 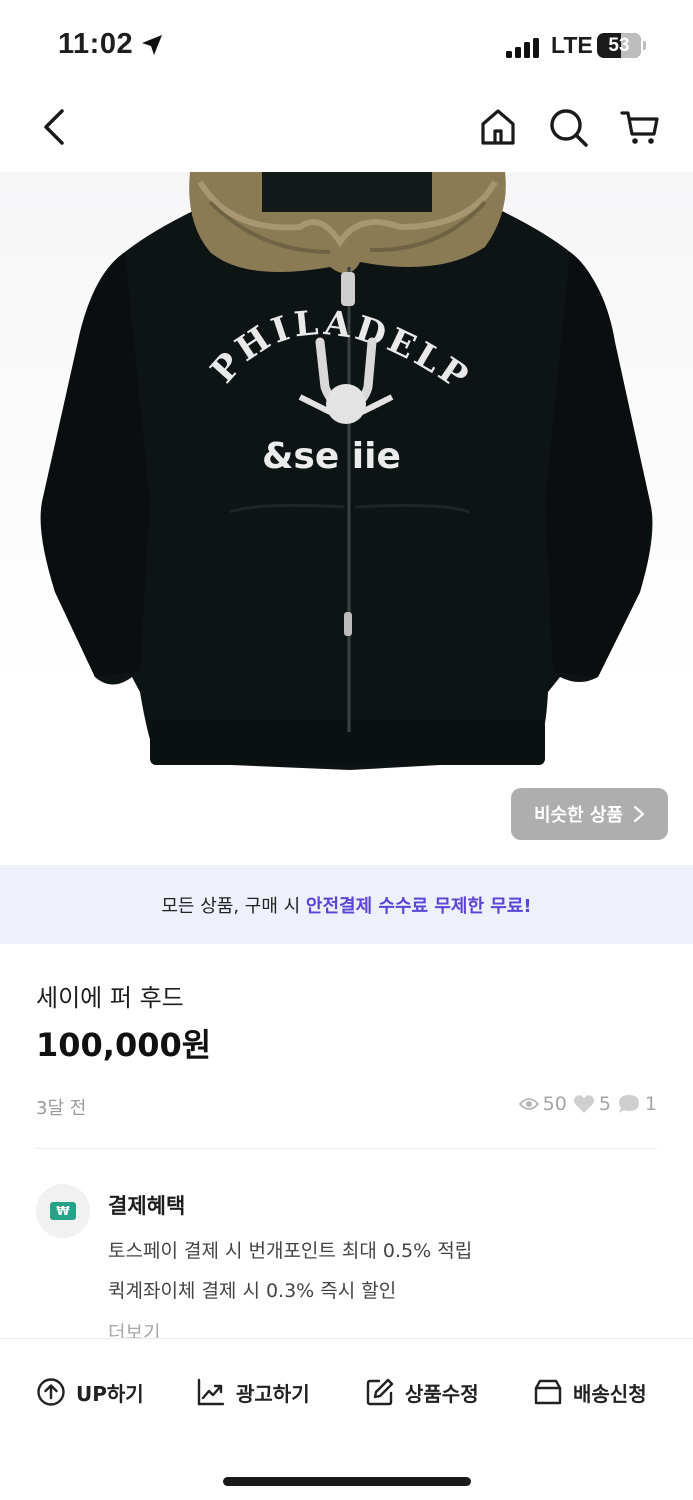 I want to click on battery-icon: 53, so click(x=619, y=45).